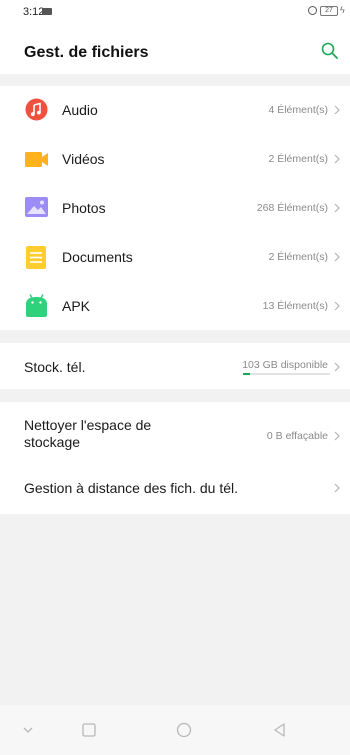 The width and height of the screenshot is (350, 755). I want to click on alarm-icon, so click(312, 10).